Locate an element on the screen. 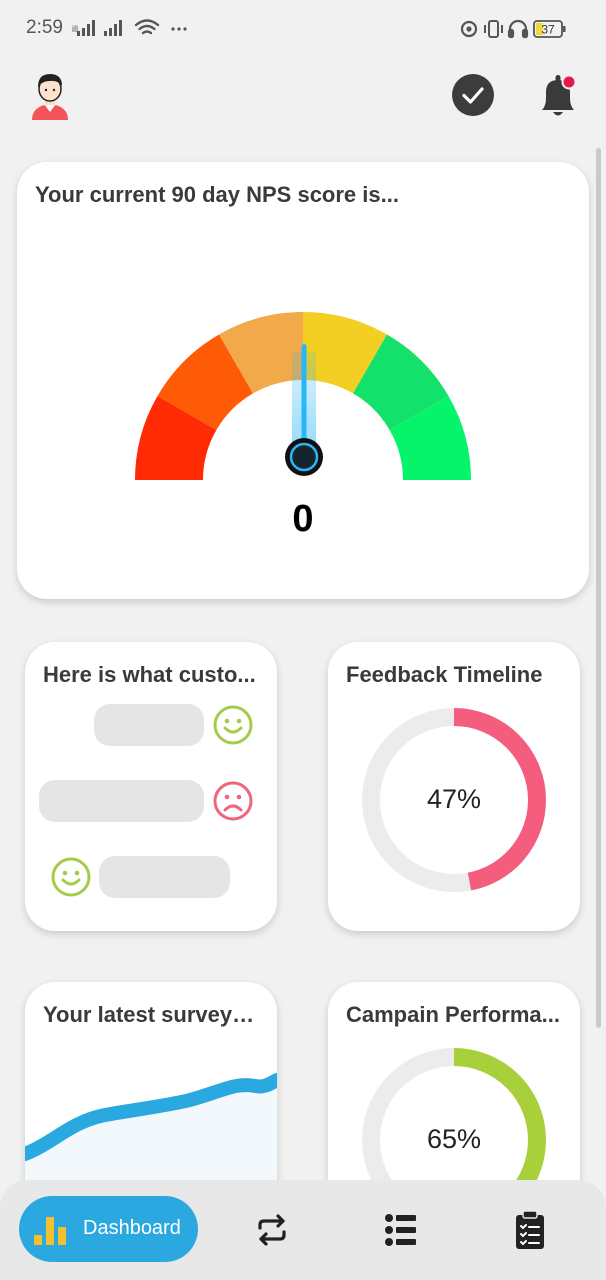  top-bar is located at coordinates (303, 98).